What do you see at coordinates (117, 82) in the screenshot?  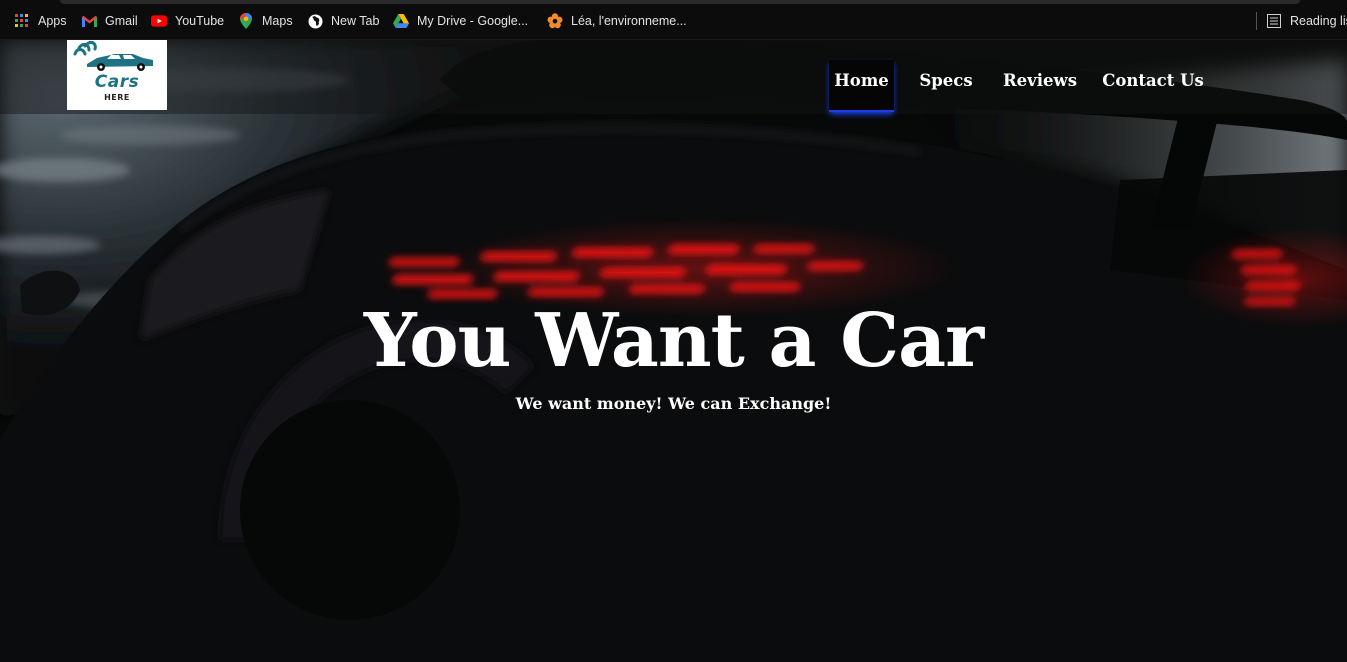 I see `logo-text: Cars` at bounding box center [117, 82].